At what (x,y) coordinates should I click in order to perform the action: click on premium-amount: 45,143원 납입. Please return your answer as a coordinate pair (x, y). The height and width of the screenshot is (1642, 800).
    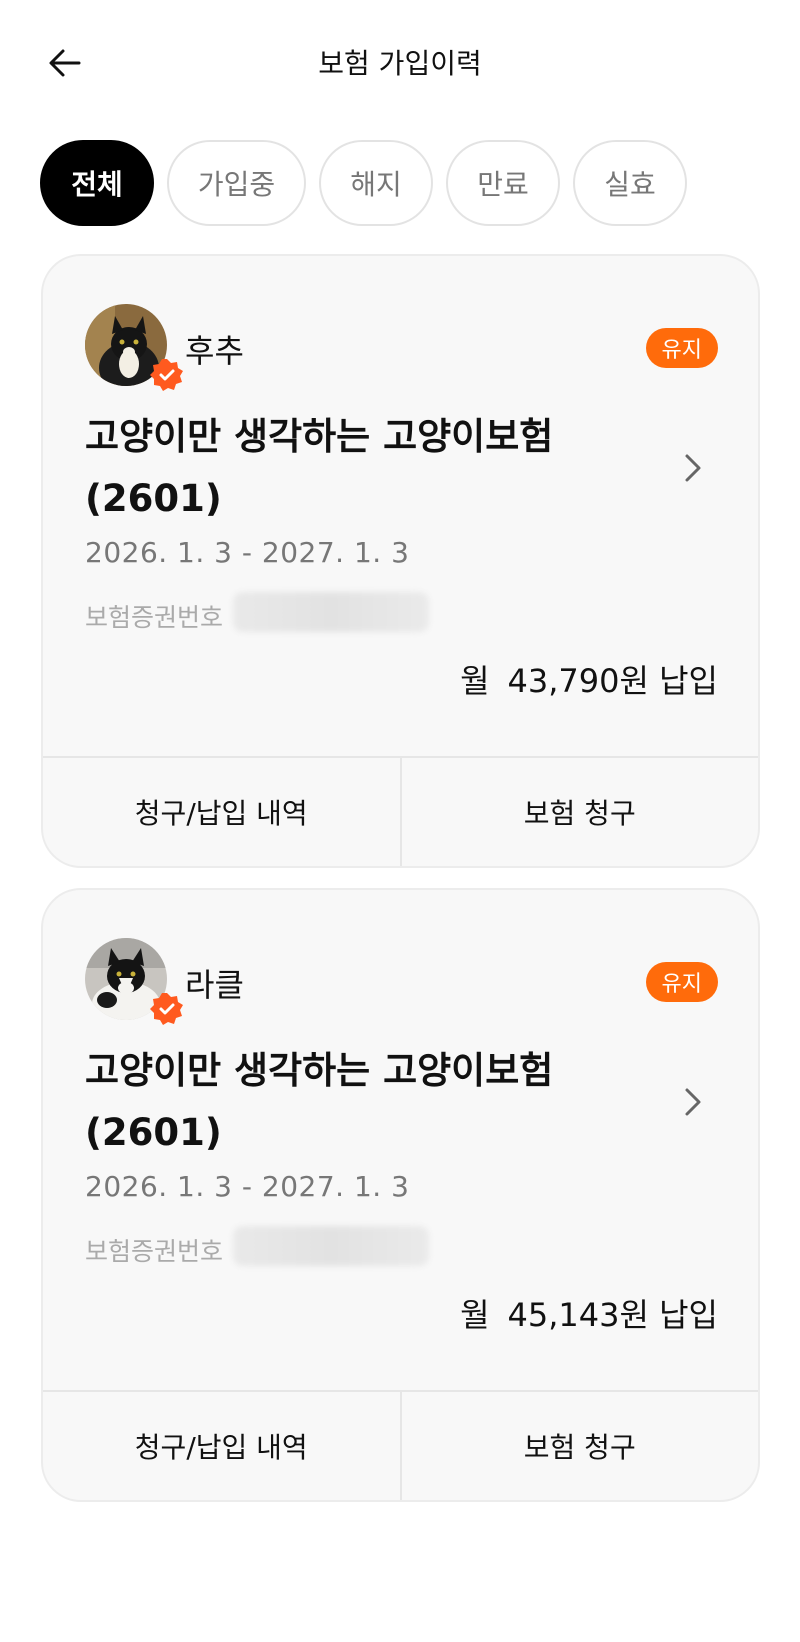
    Looking at the image, I should click on (612, 1315).